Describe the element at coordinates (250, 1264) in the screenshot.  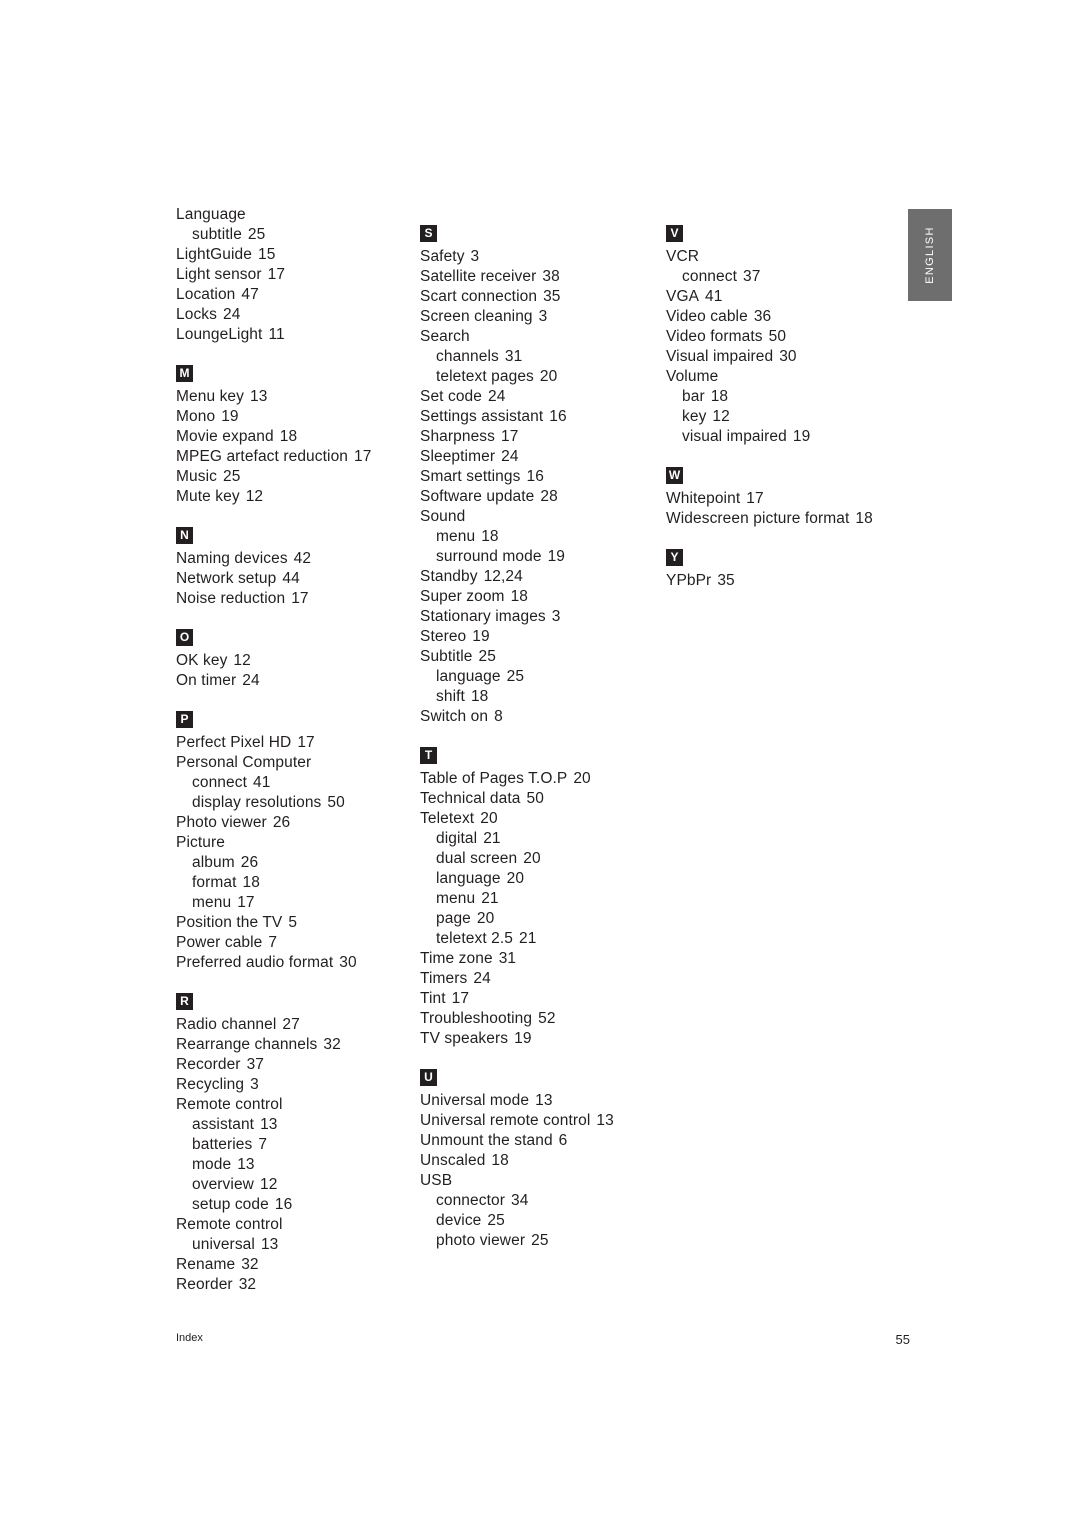
I see `index-entry-page: 32` at that location.